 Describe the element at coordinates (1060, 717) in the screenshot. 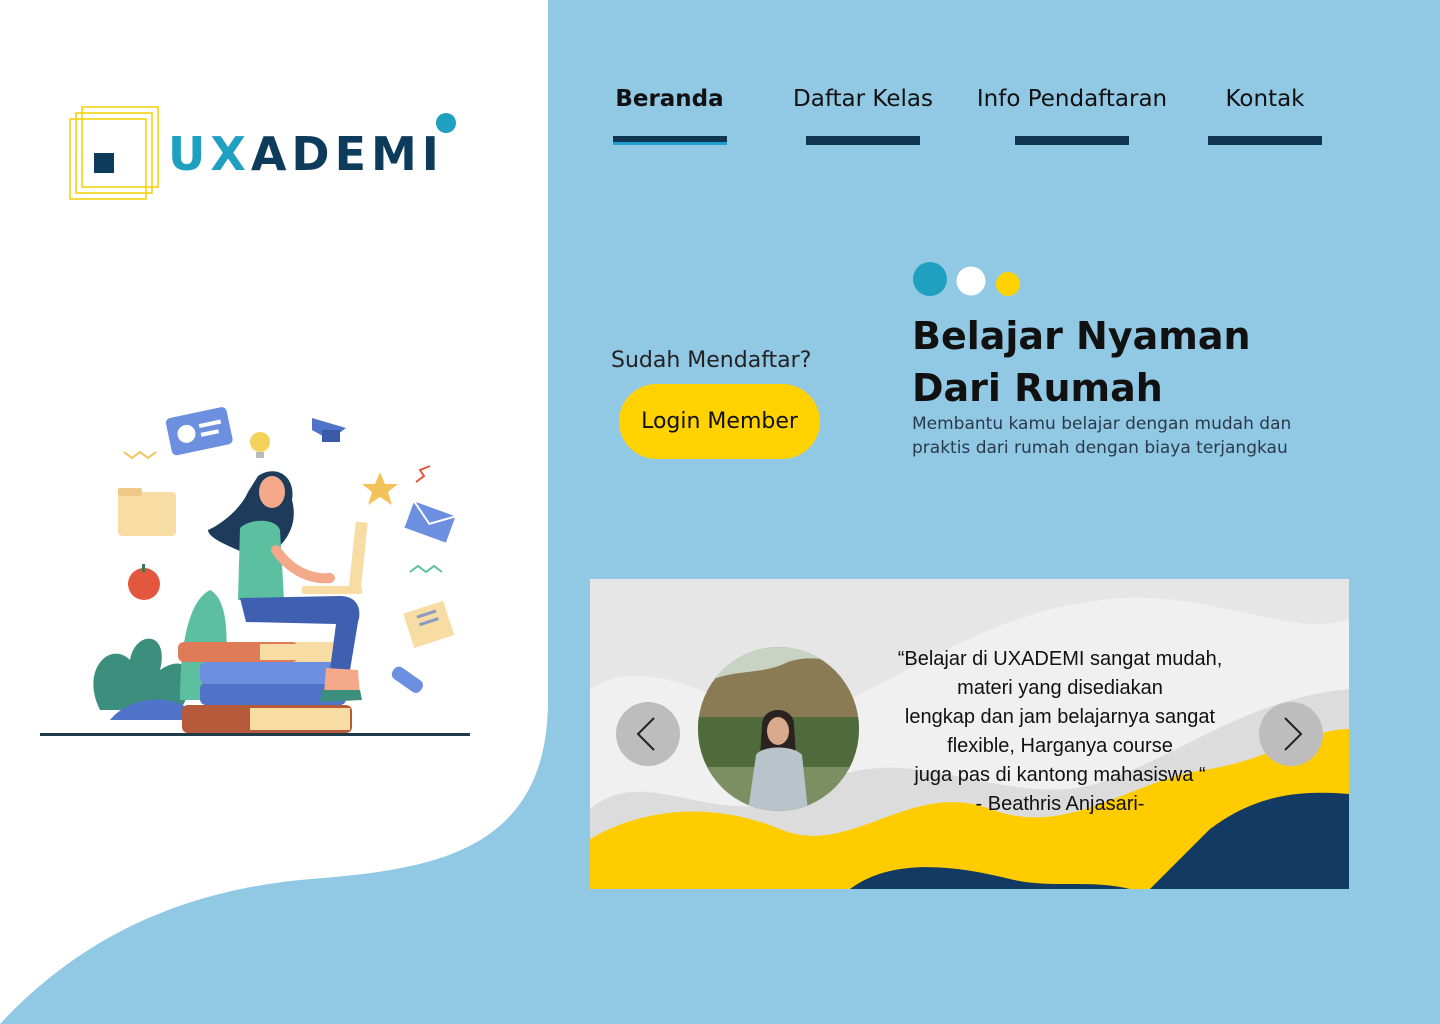

I see `quote-line: lengkap dan jam belajarnya sangat` at that location.